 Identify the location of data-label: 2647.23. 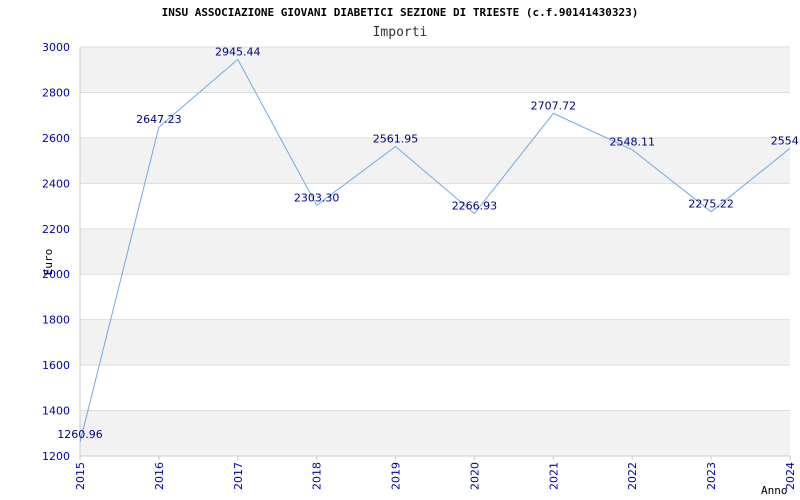
(159, 119).